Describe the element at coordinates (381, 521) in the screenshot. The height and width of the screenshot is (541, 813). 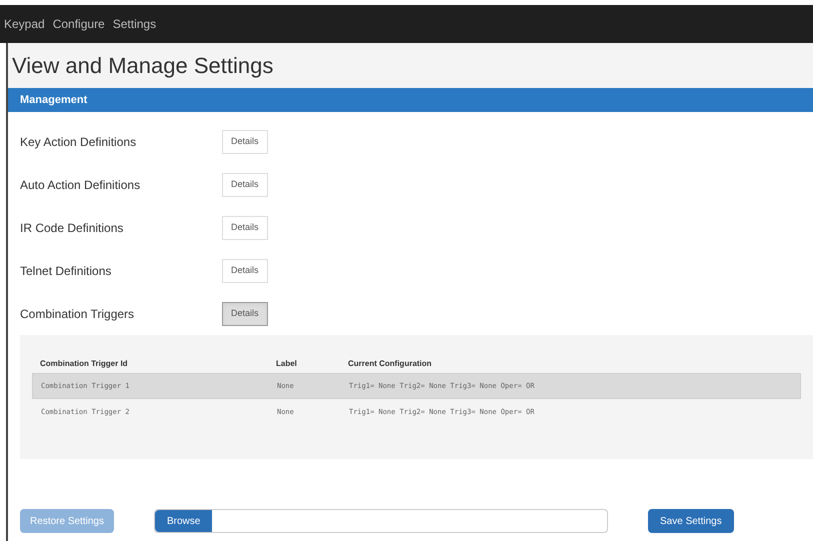
I see `file-field: Browse` at that location.